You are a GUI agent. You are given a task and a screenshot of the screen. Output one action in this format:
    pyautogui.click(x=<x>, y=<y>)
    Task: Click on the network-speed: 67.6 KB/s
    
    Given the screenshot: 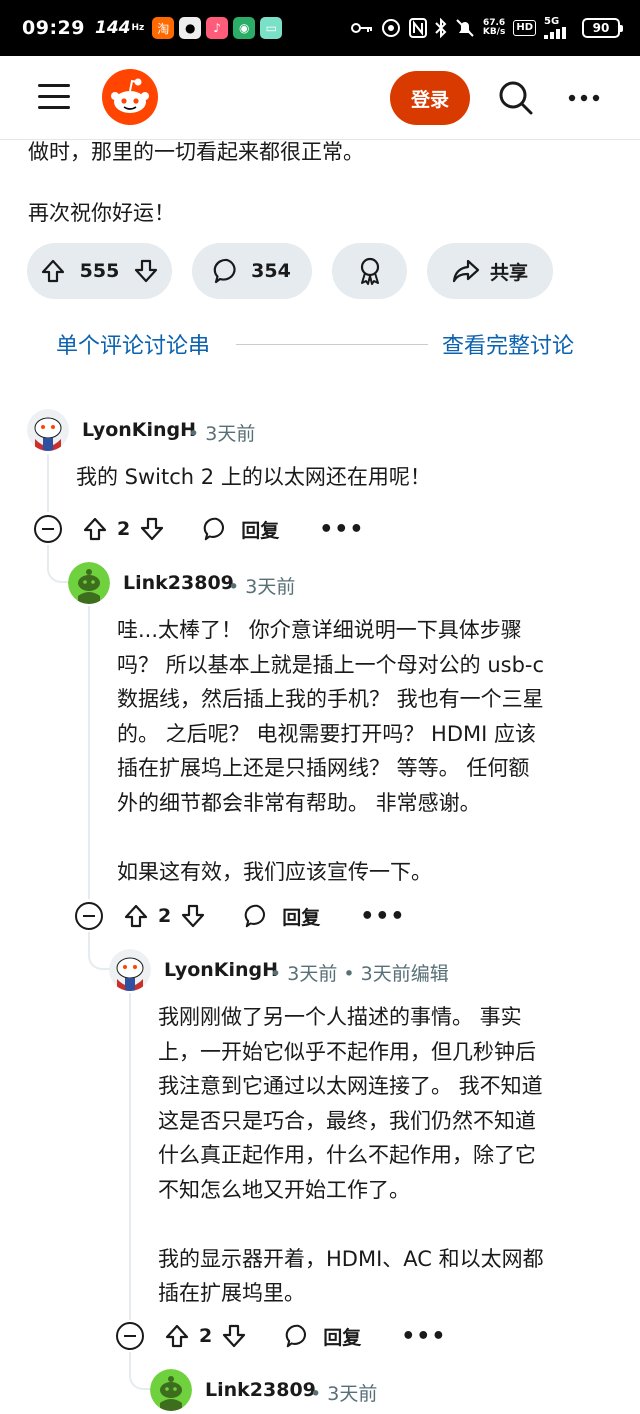 What is the action you would take?
    pyautogui.click(x=494, y=28)
    